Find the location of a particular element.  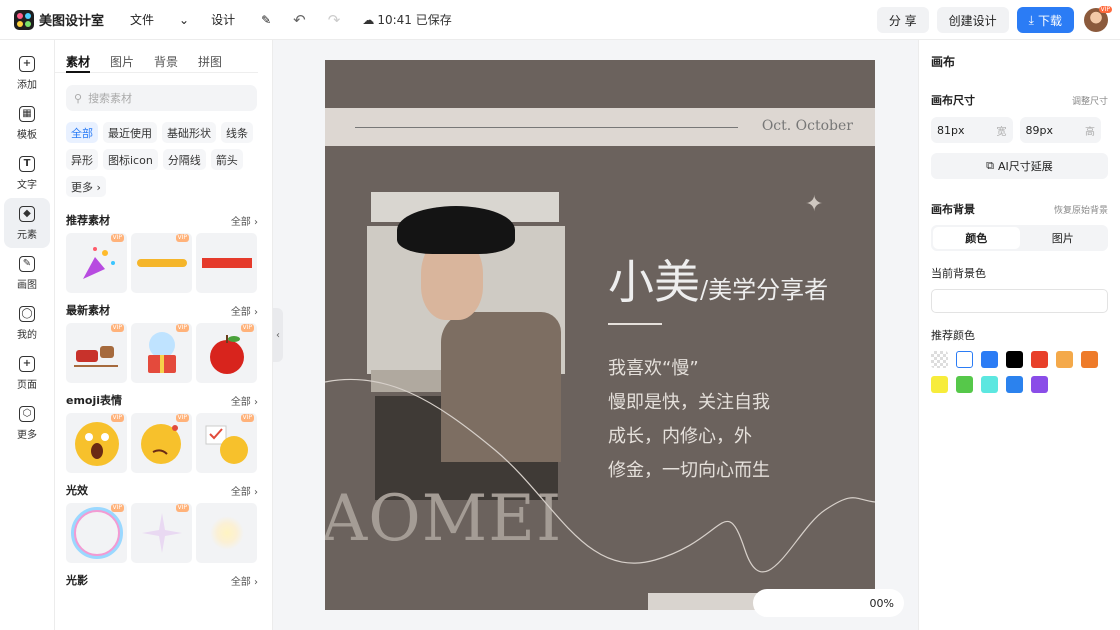

glow-thumb is located at coordinates (226, 533).